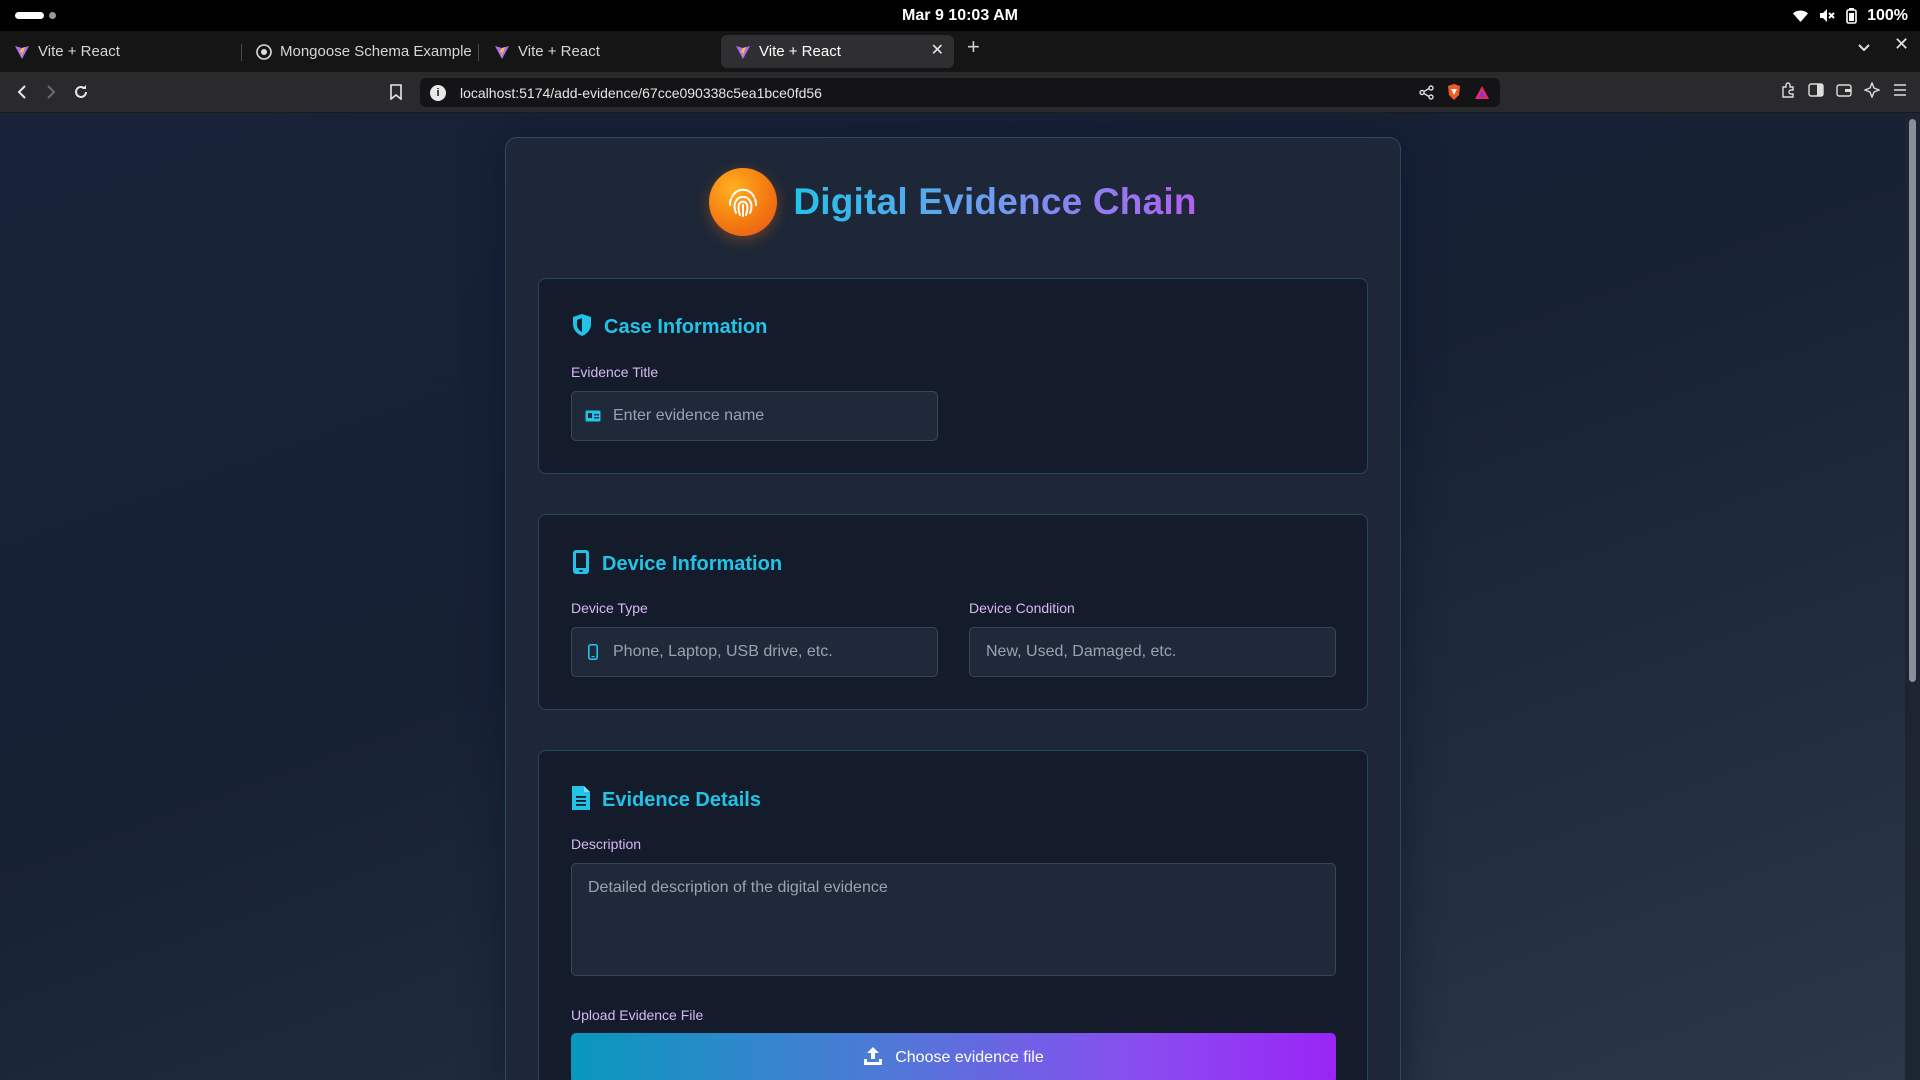 This screenshot has width=1920, height=1080. What do you see at coordinates (1816, 92) in the screenshot?
I see `sidebar-toggle-icon` at bounding box center [1816, 92].